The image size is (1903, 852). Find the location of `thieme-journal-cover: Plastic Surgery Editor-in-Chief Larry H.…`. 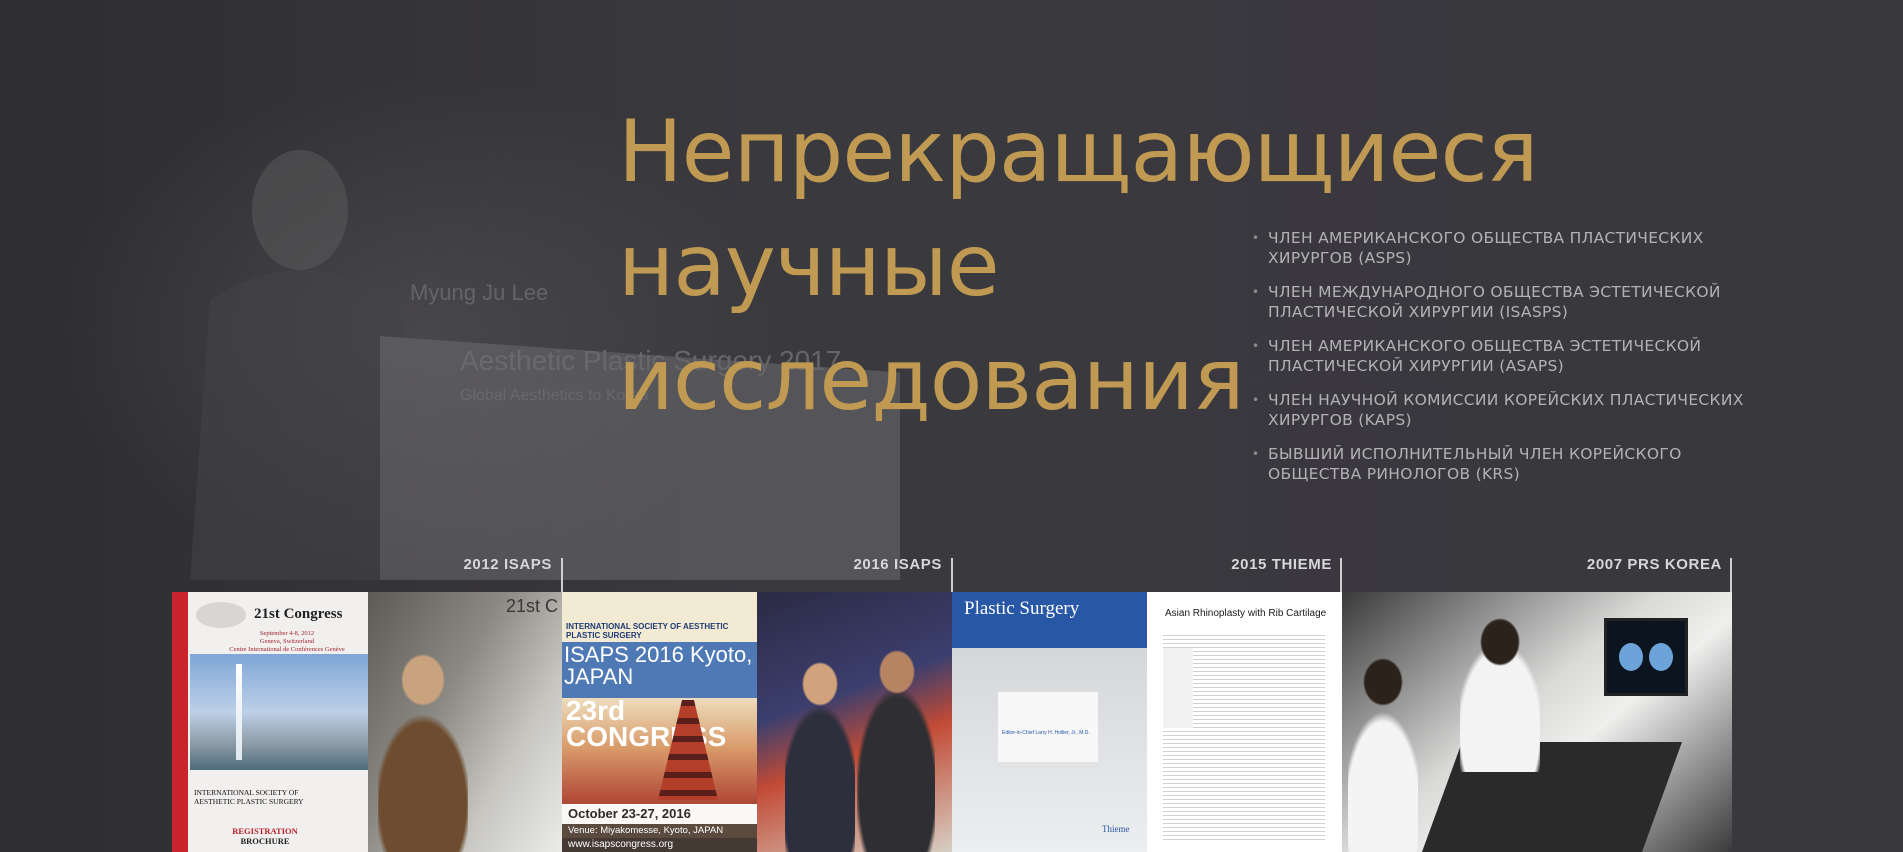

thieme-journal-cover: Plastic Surgery Editor-in-Chief Larry H.… is located at coordinates (1049, 722).